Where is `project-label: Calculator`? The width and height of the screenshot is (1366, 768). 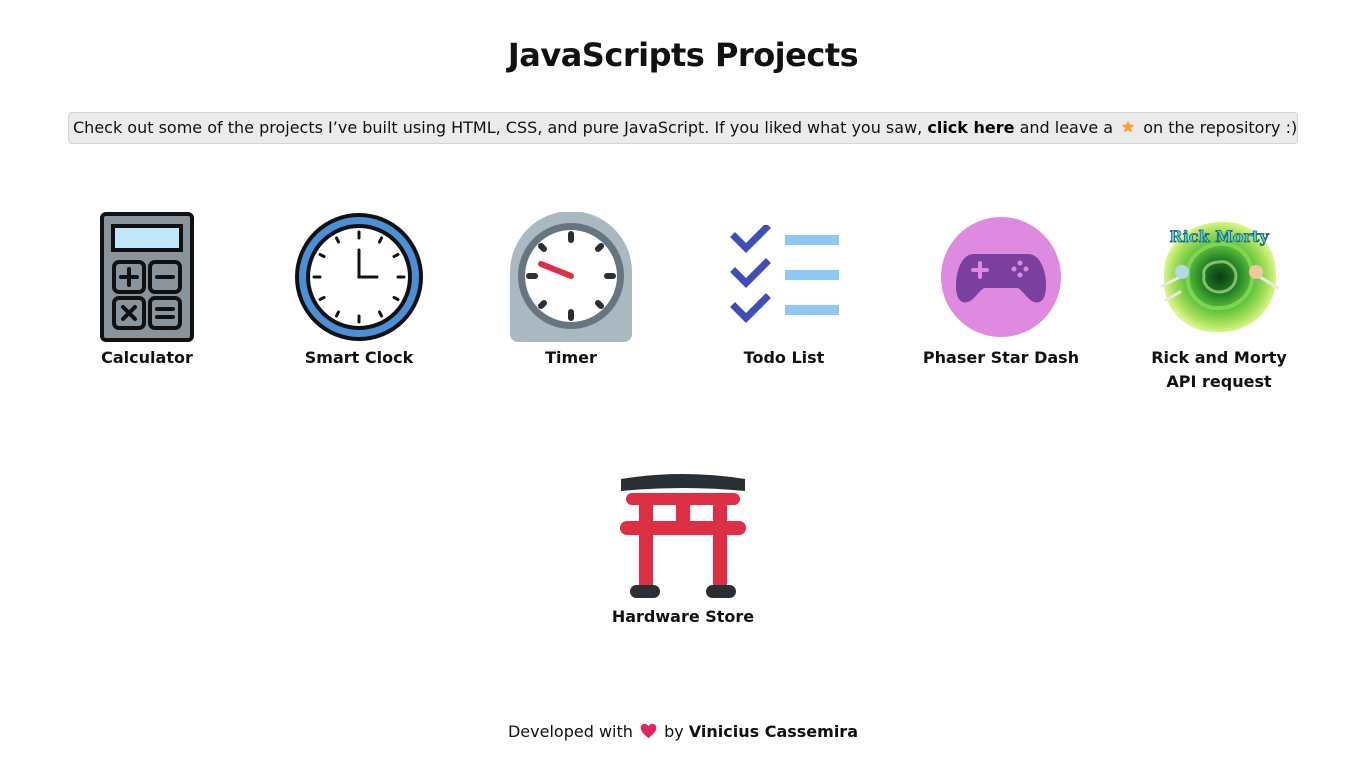 project-label: Calculator is located at coordinates (147, 357).